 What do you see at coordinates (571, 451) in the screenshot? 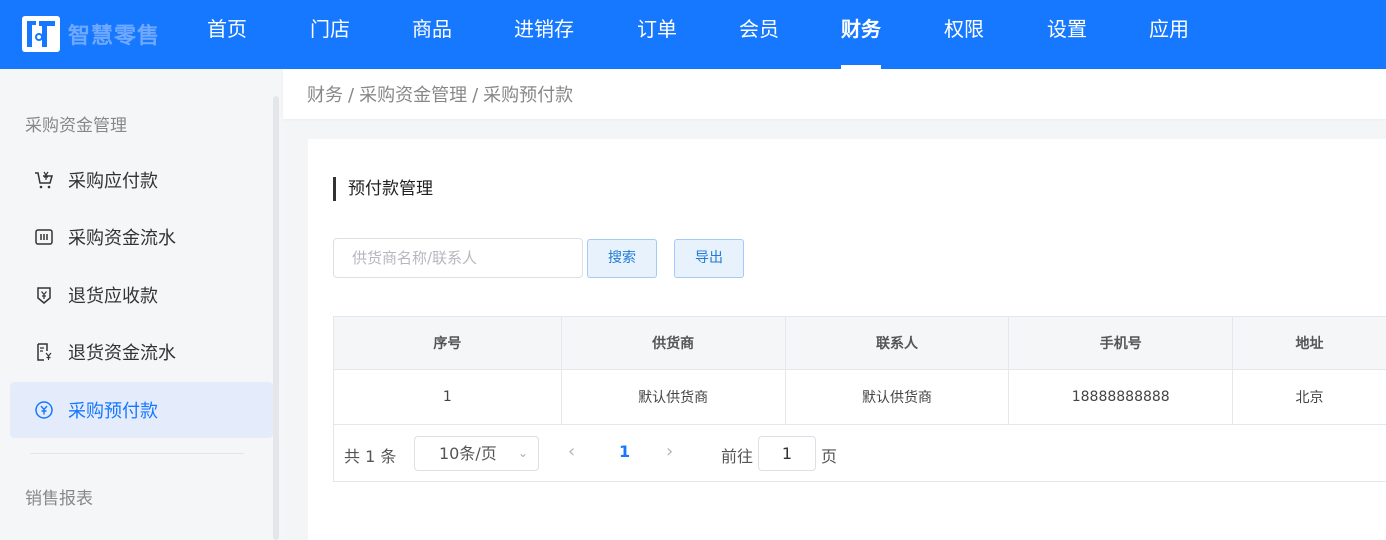
I see `chevron-left-icon: ‹` at bounding box center [571, 451].